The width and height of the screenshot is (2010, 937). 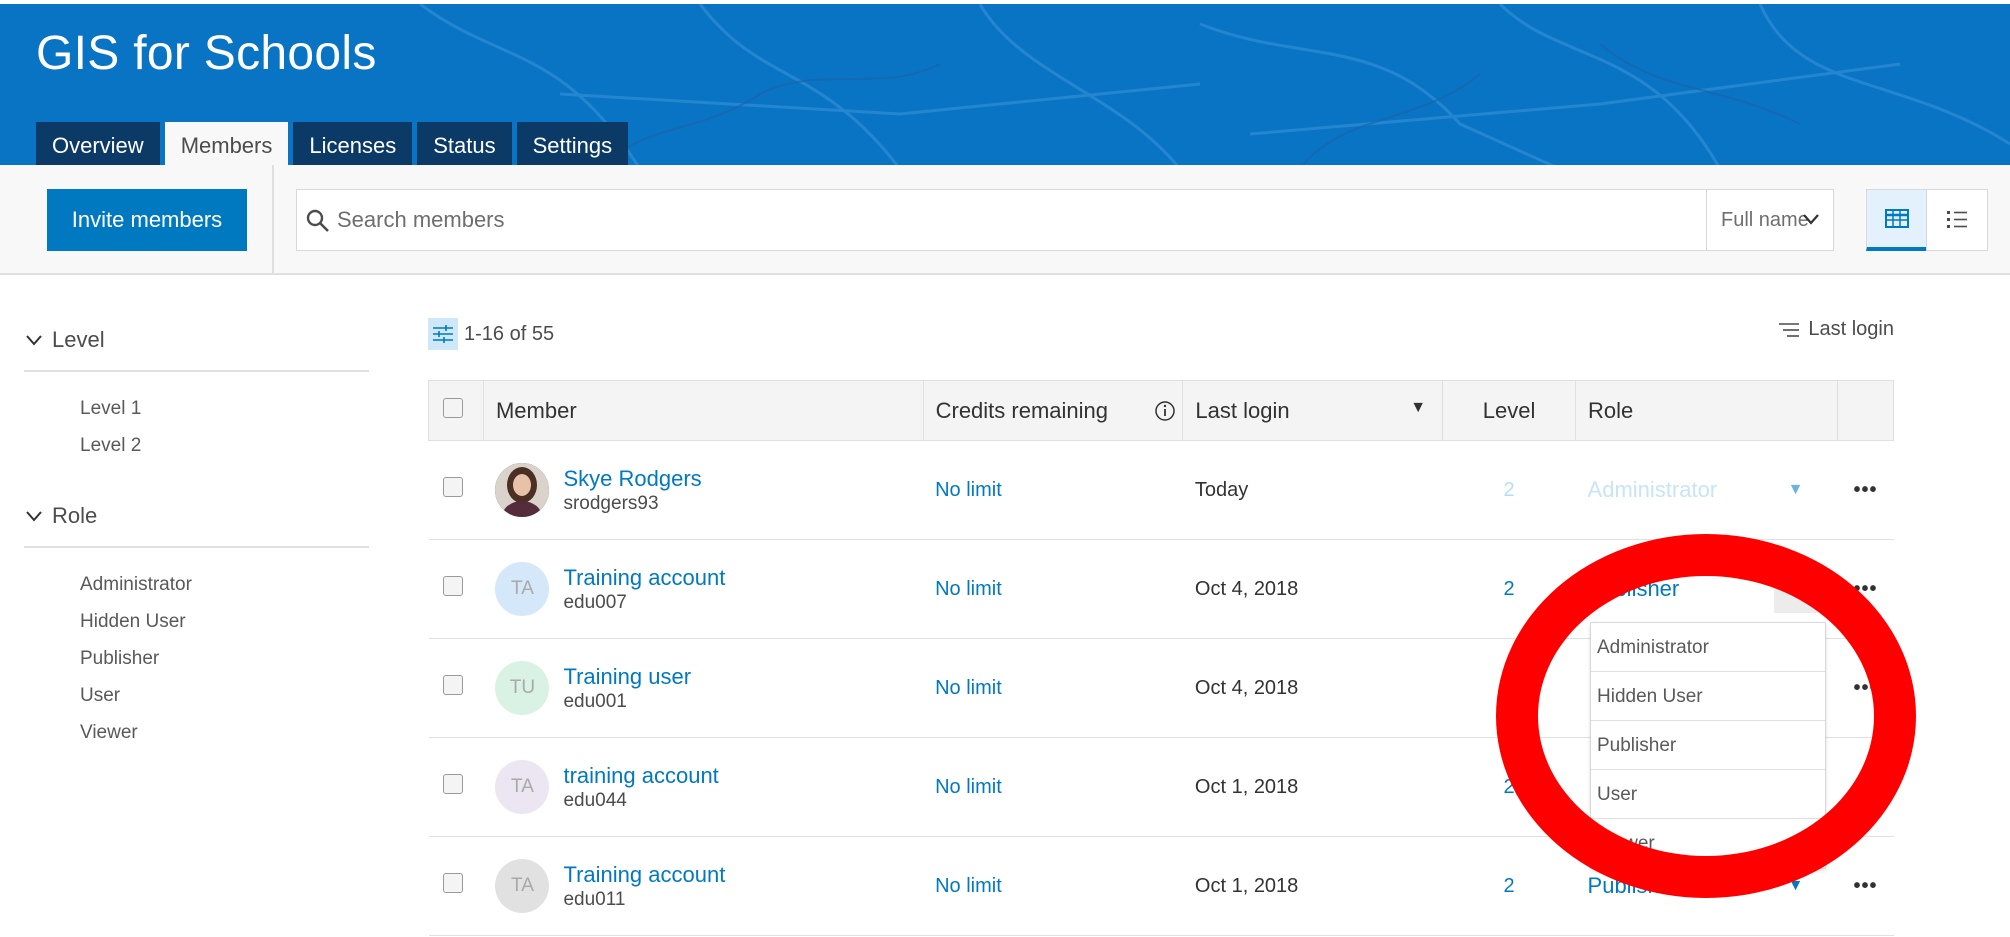 I want to click on header-last-login: Last login, so click(x=1242, y=410).